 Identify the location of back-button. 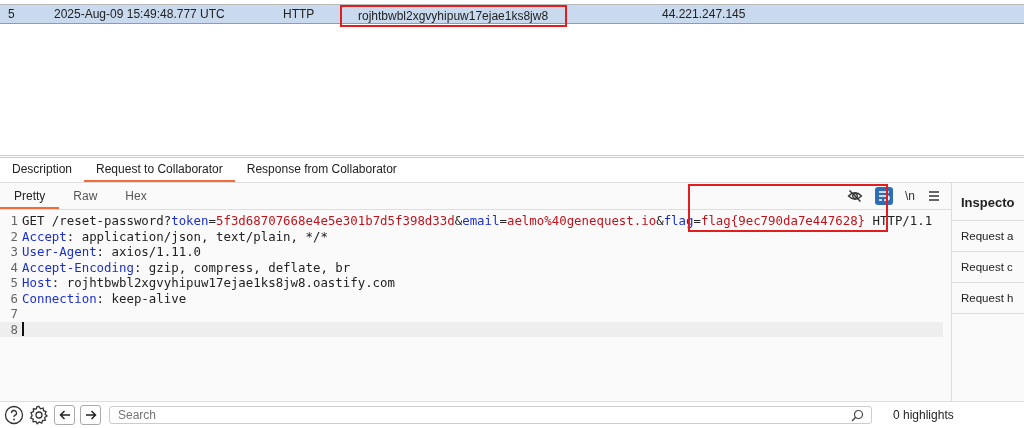
(64, 415).